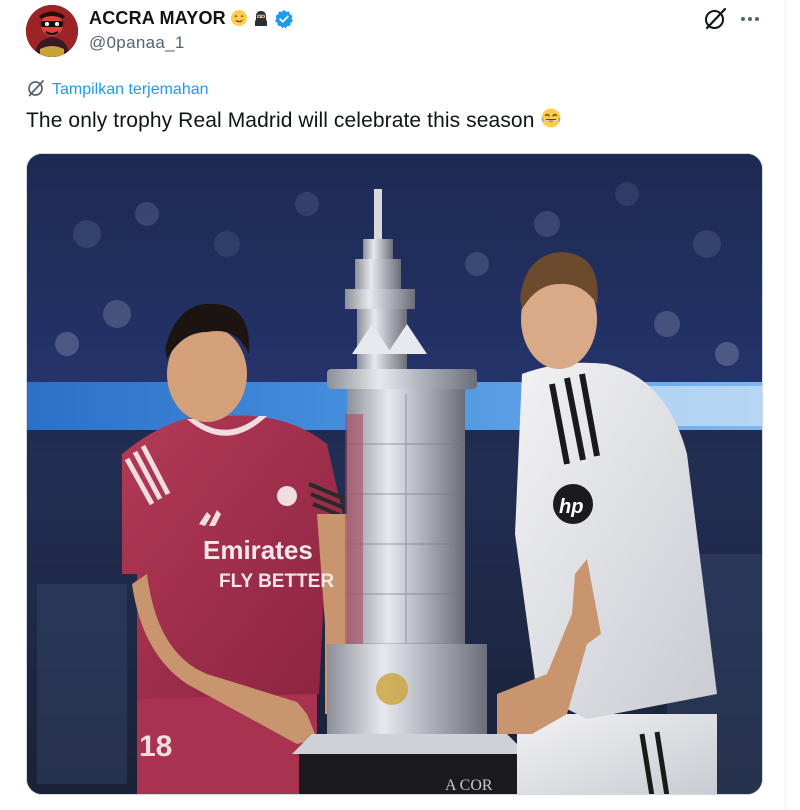  What do you see at coordinates (239, 18) in the screenshot?
I see `smiling-face-with-tear-emoji` at bounding box center [239, 18].